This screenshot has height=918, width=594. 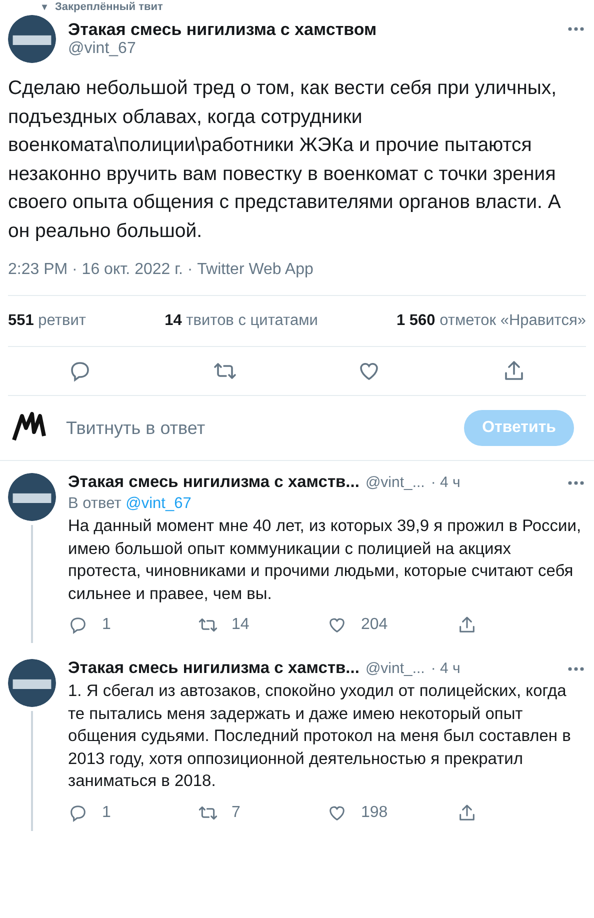 I want to click on mention-link: @vint_67, so click(x=159, y=503).